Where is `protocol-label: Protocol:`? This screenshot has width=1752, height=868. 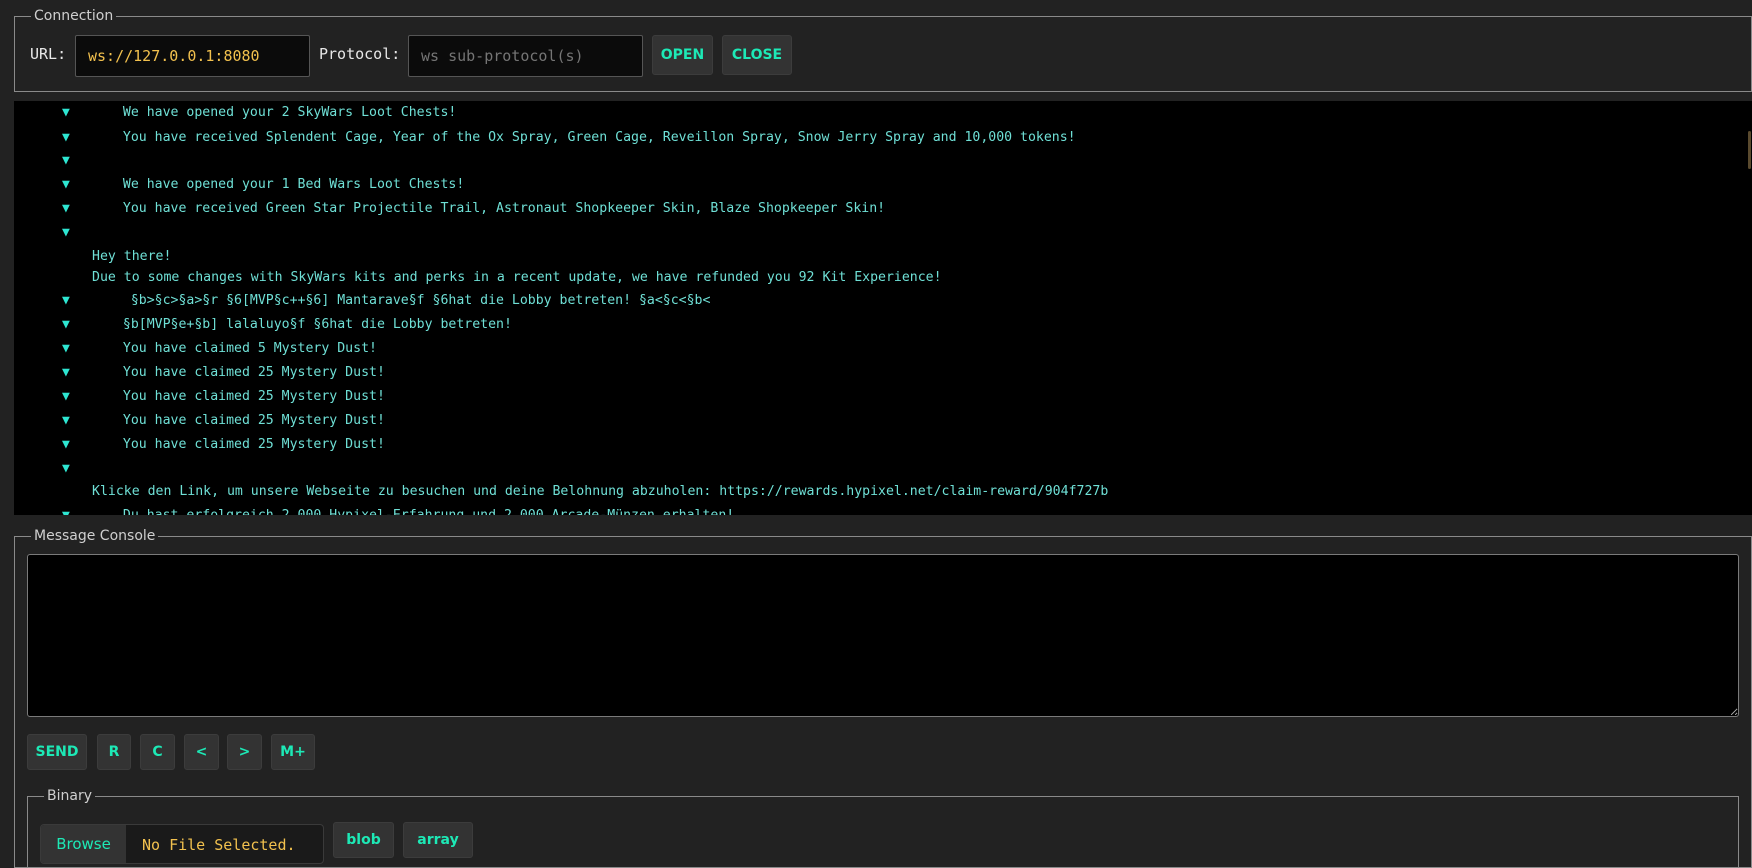
protocol-label: Protocol: is located at coordinates (360, 54).